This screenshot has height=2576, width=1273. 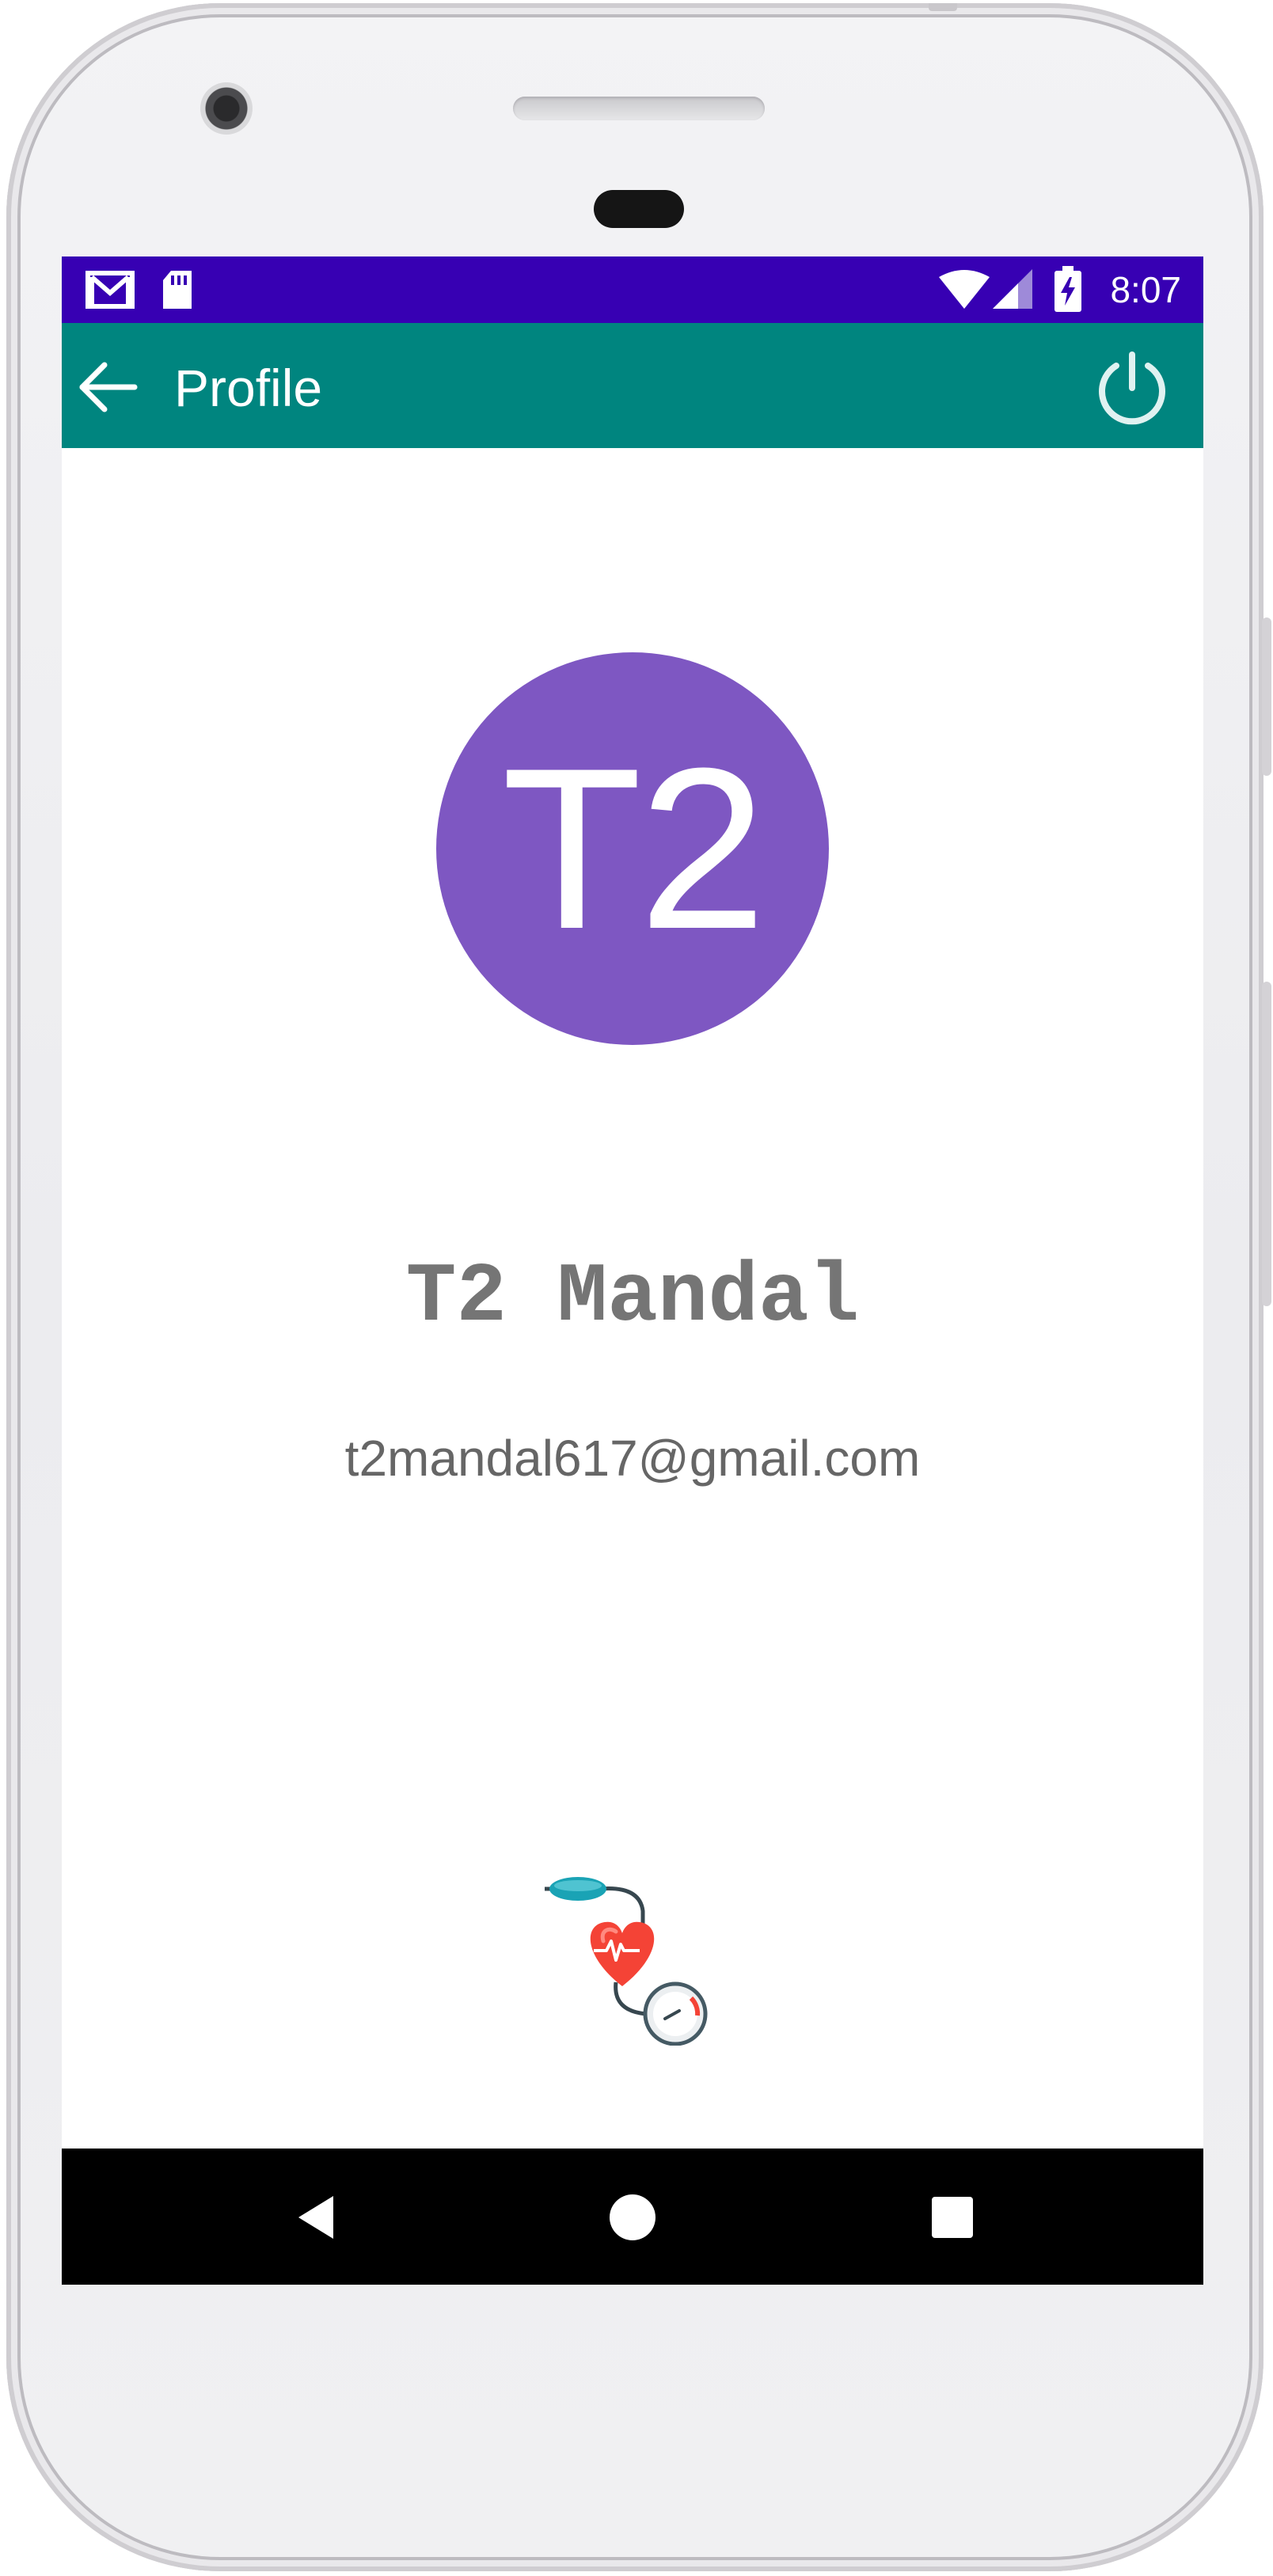 What do you see at coordinates (1145, 290) in the screenshot?
I see `status-clock: 8:07` at bounding box center [1145, 290].